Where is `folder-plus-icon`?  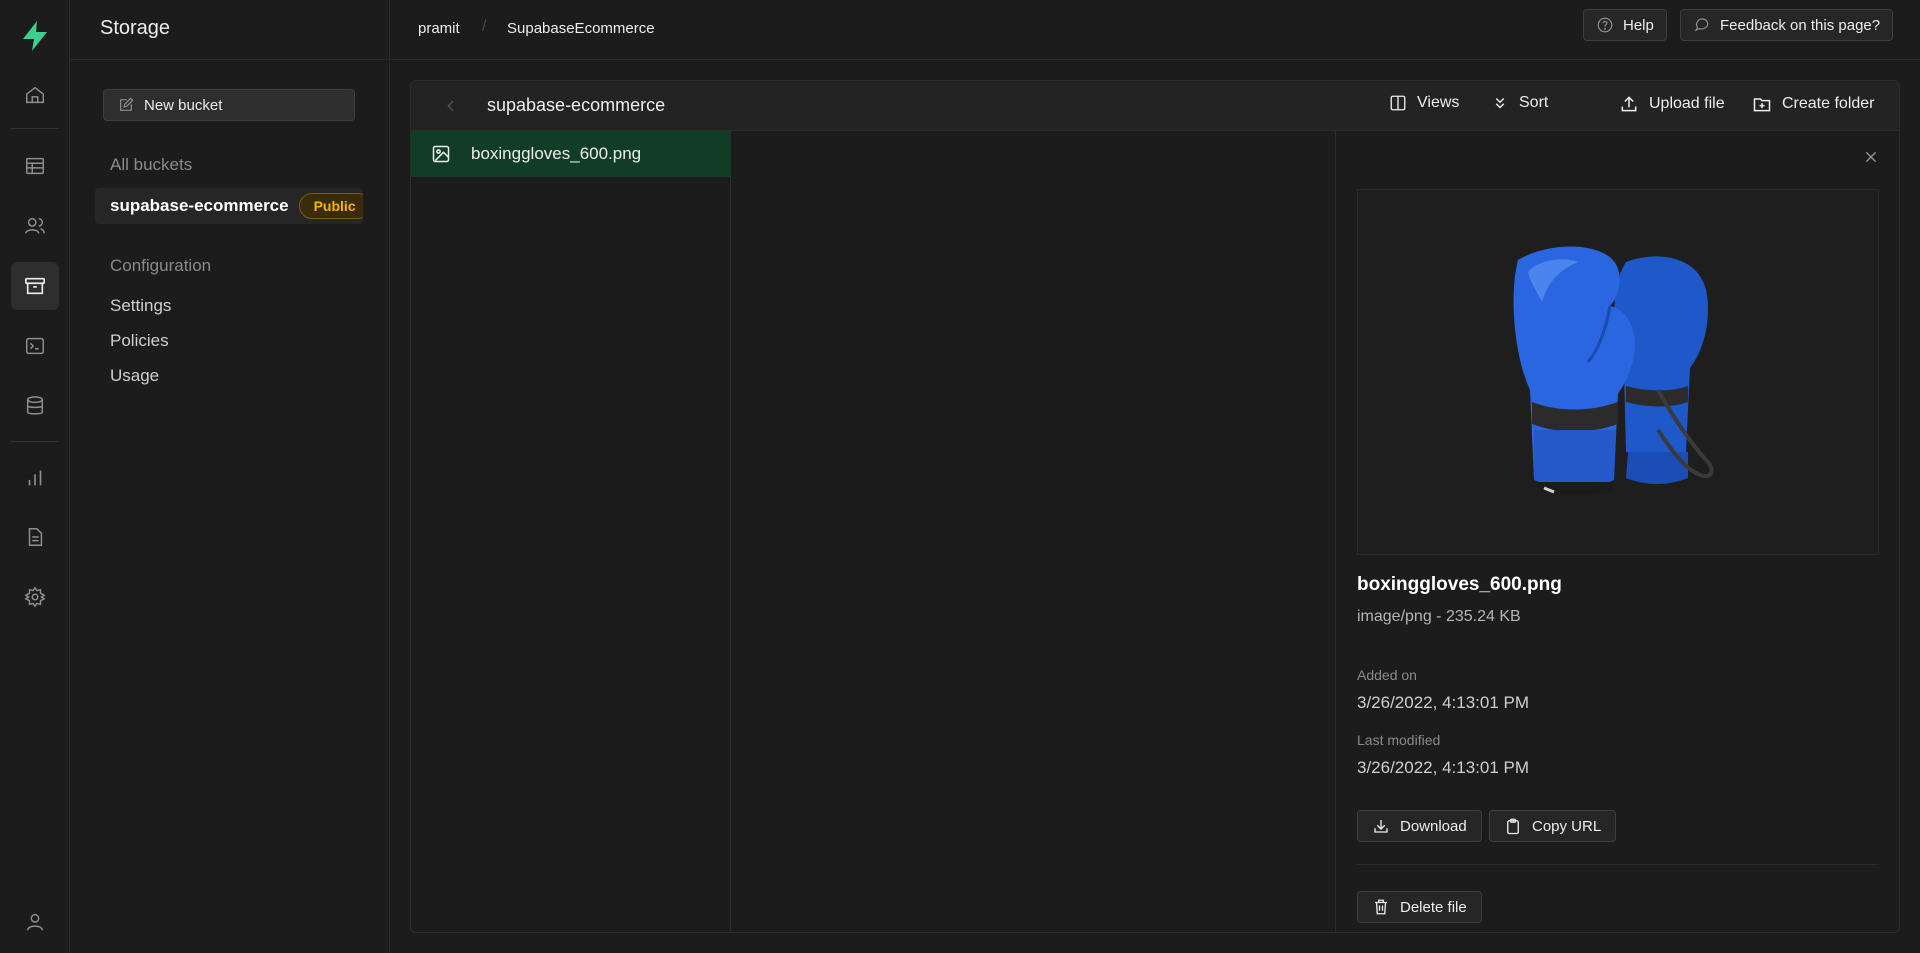
folder-plus-icon is located at coordinates (1762, 104).